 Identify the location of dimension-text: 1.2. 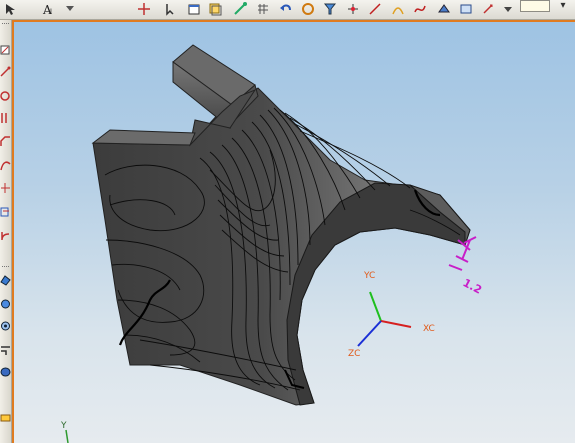
(472, 286).